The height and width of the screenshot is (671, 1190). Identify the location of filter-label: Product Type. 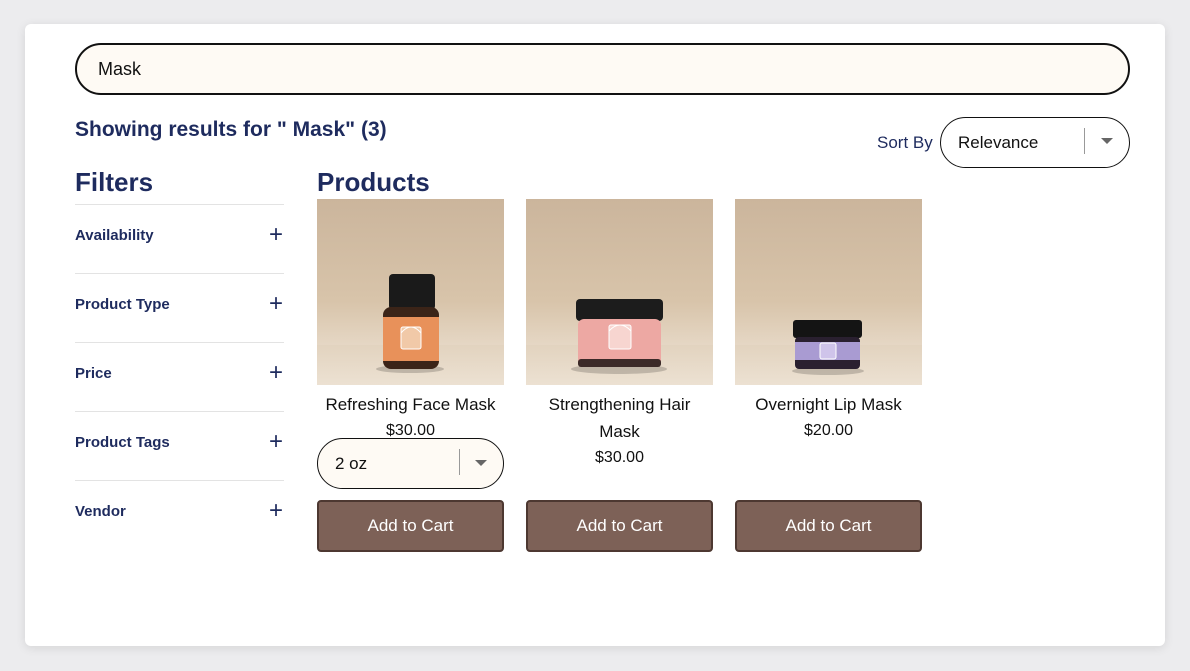
(122, 304).